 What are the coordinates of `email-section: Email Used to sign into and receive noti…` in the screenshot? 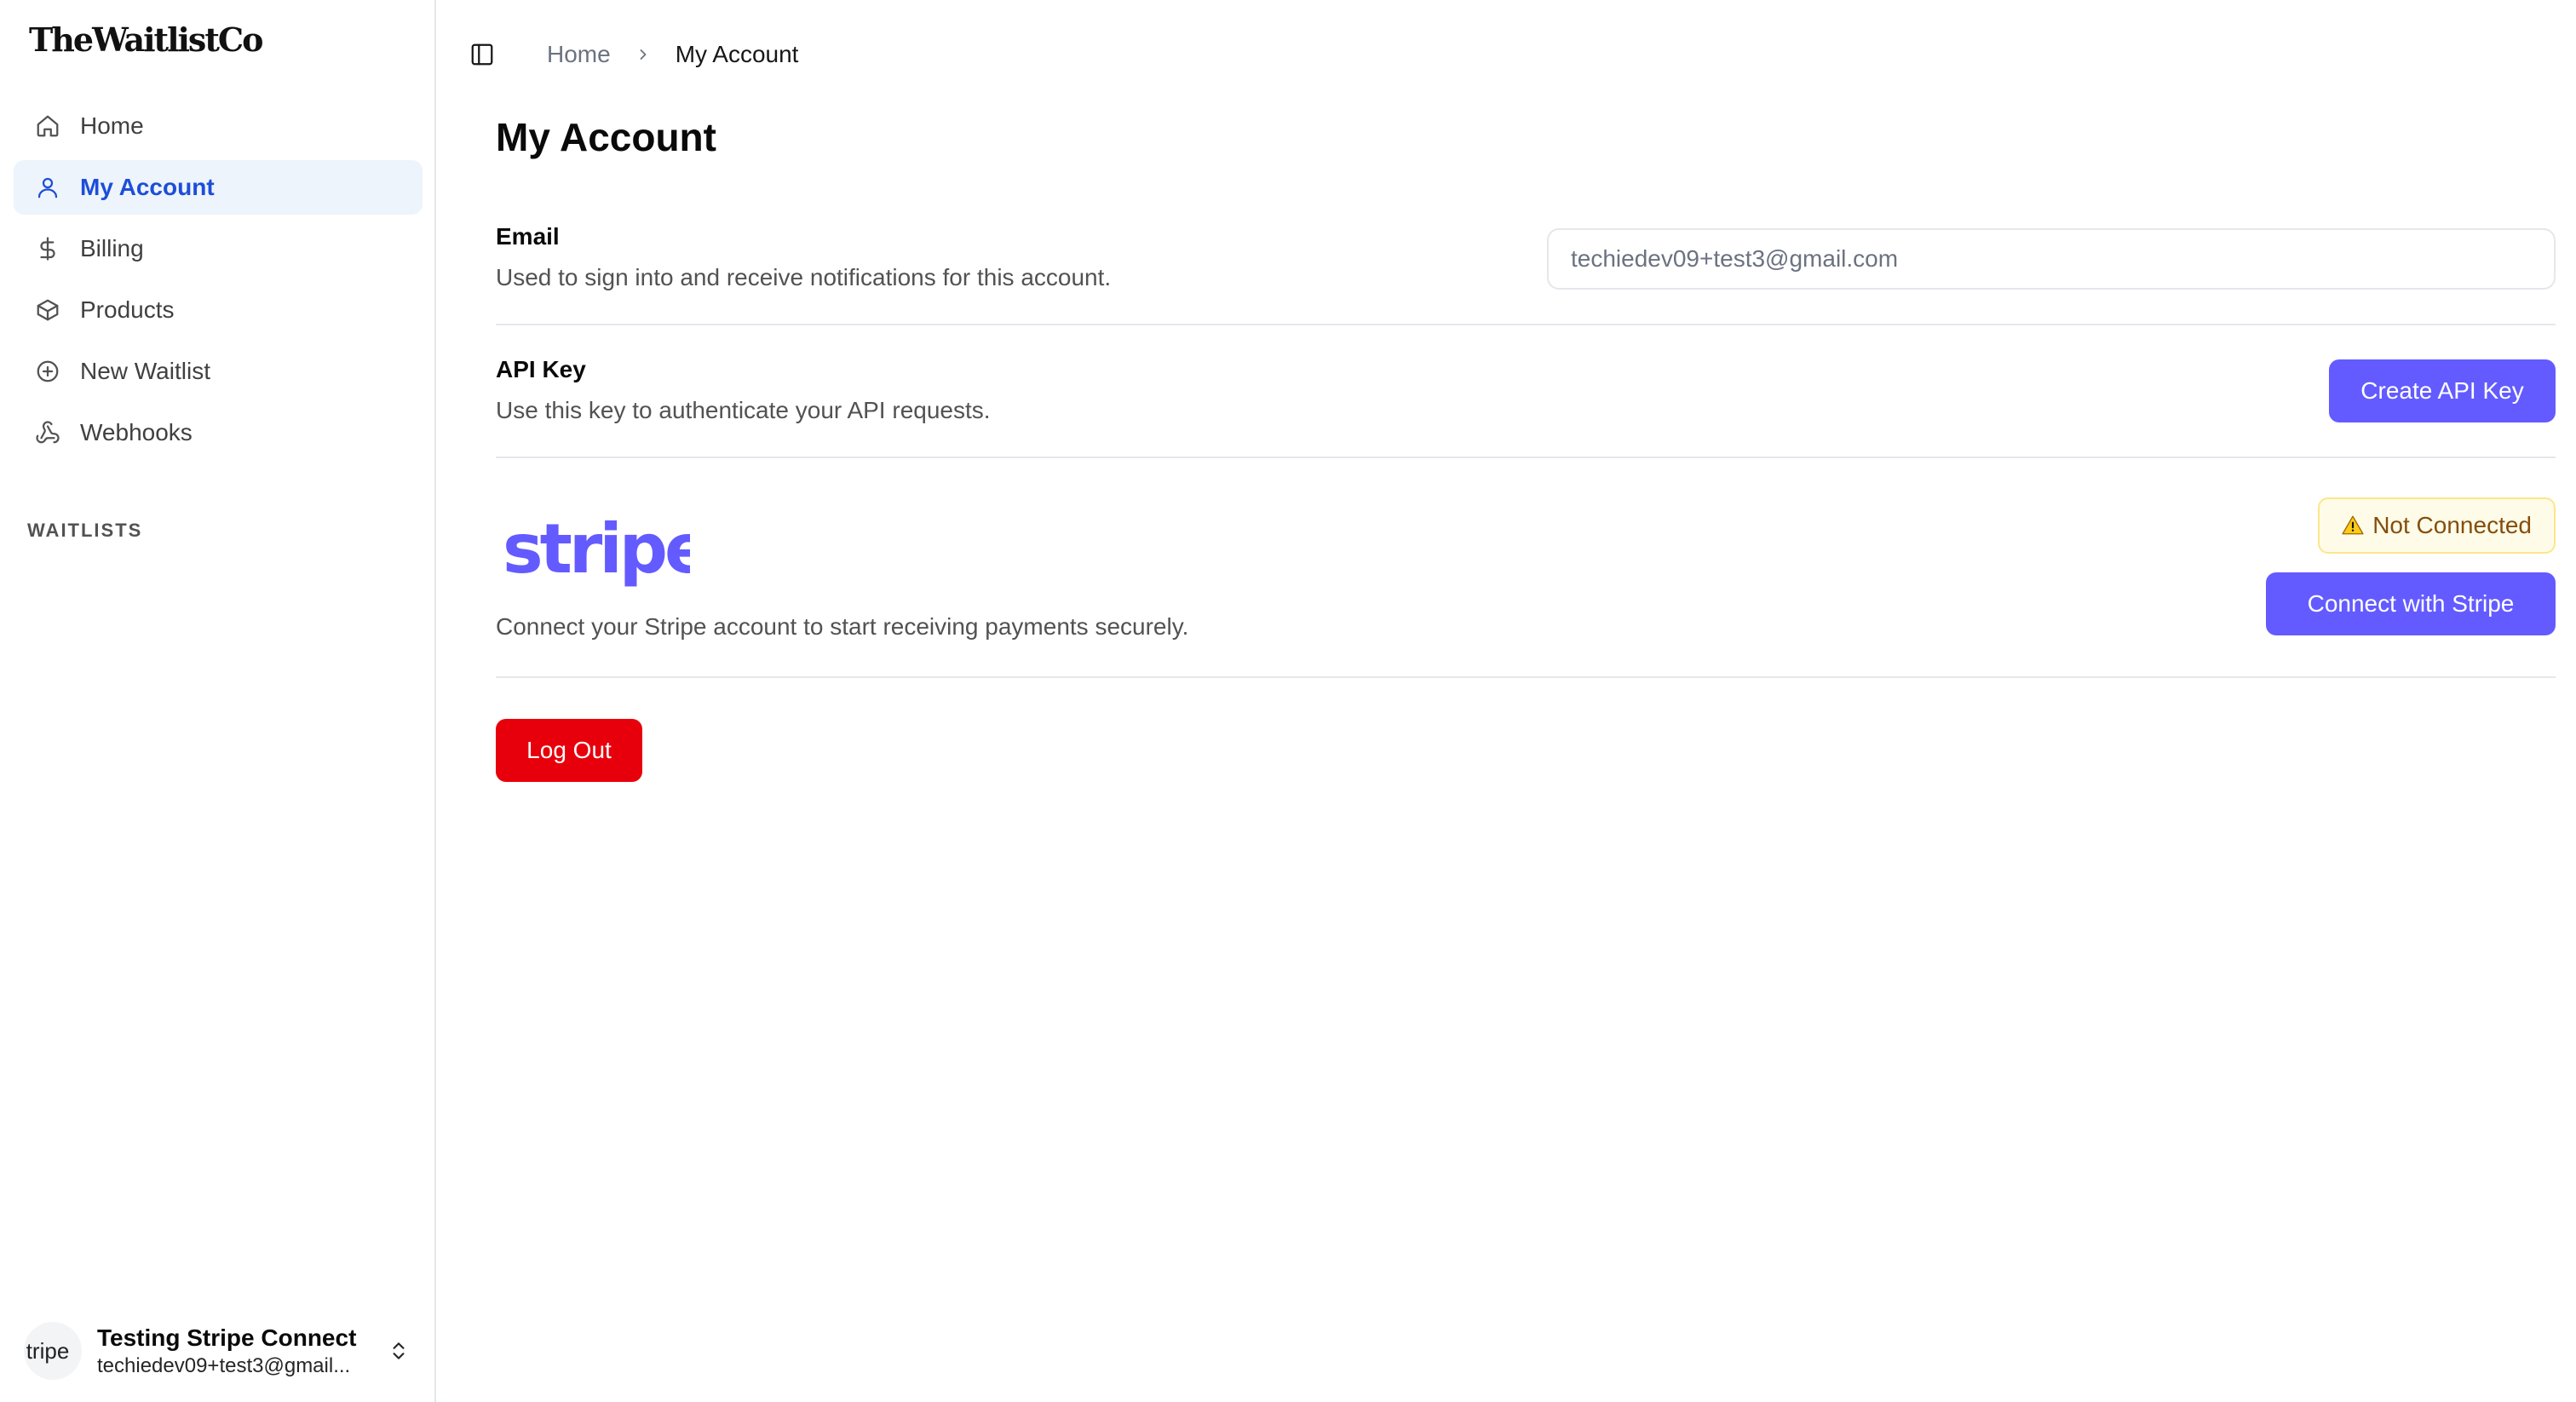 It's located at (1526, 274).